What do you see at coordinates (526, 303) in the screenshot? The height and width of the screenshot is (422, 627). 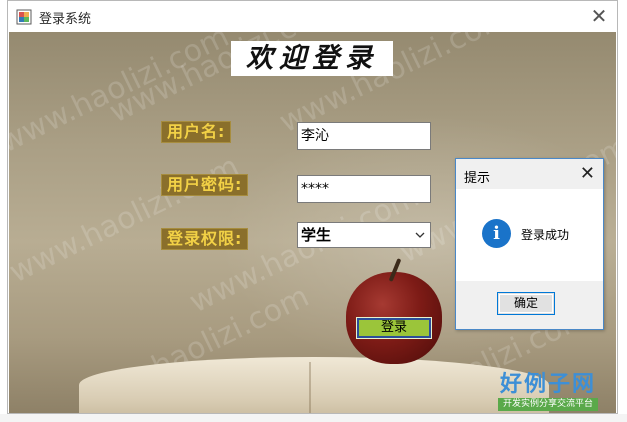 I see `ok-button: 确定` at bounding box center [526, 303].